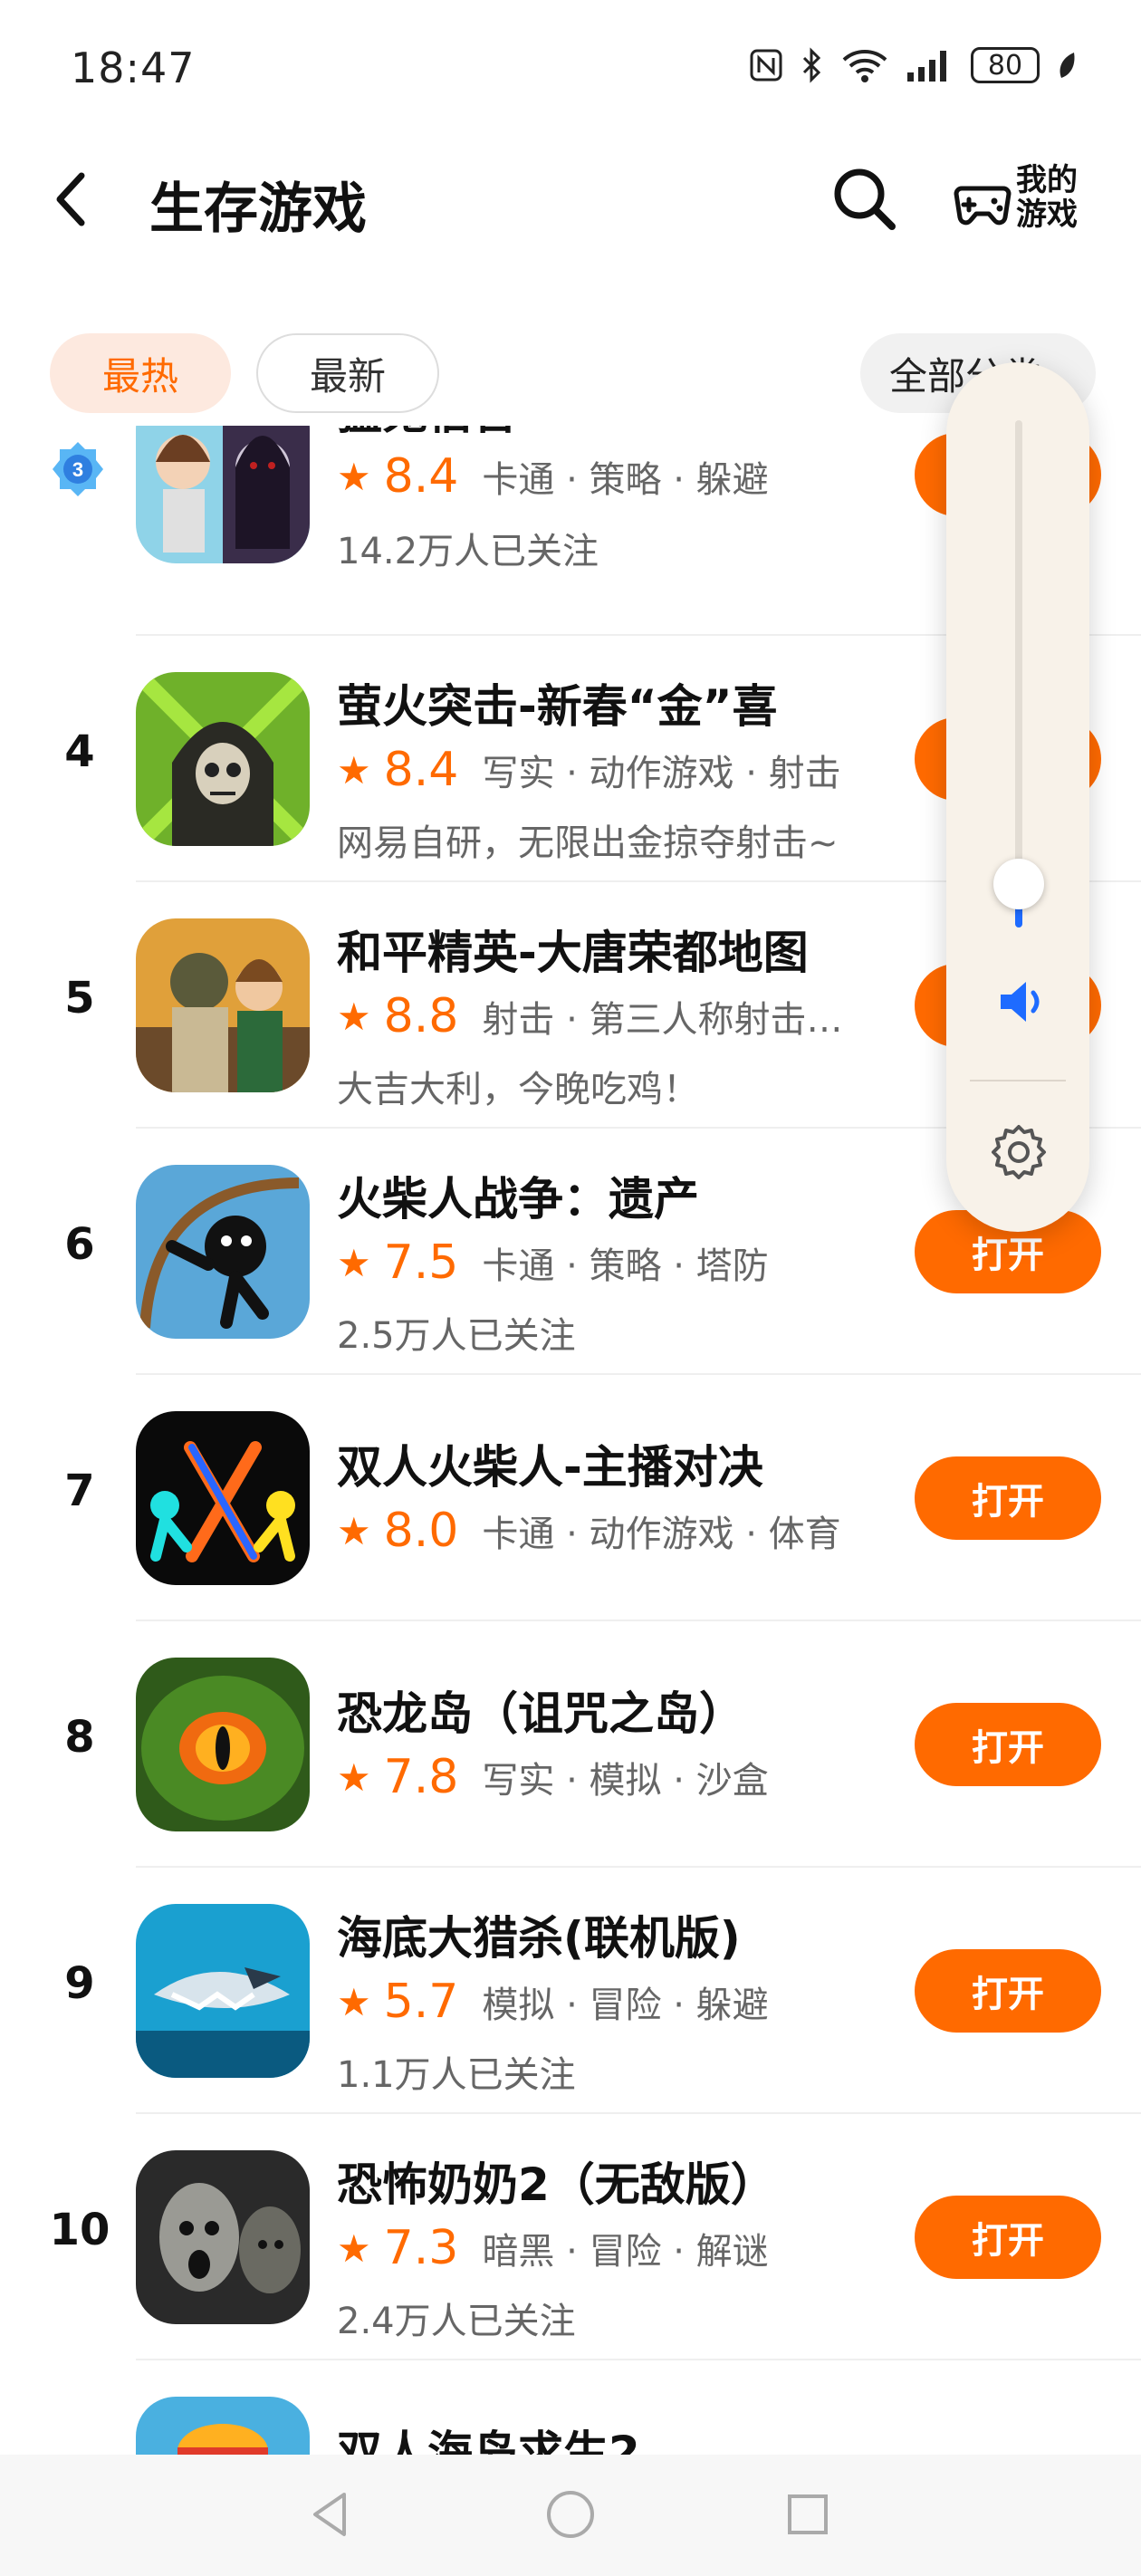  What do you see at coordinates (133, 67) in the screenshot?
I see `status-time: 18:47` at bounding box center [133, 67].